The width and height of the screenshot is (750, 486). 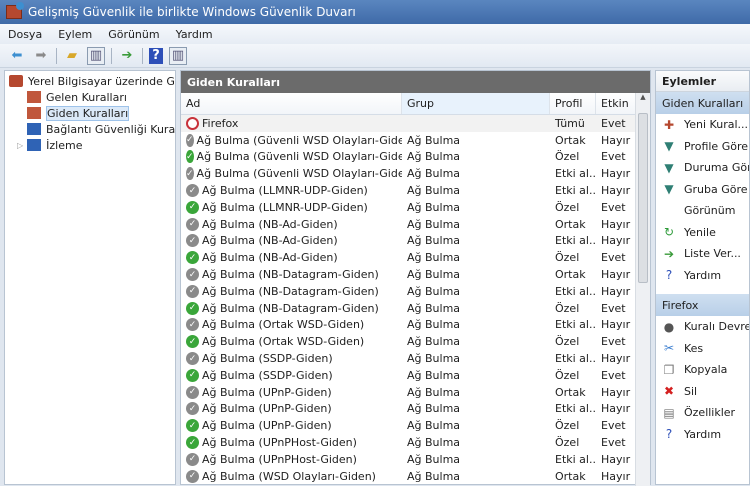 I want to click on action-item: Görünüm, so click(x=702, y=211).